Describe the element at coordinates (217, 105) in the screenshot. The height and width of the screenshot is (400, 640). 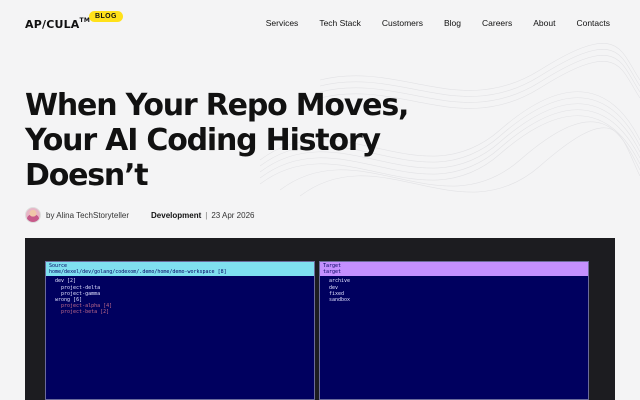
I see `title-line: When Your Repo Moves,` at that location.